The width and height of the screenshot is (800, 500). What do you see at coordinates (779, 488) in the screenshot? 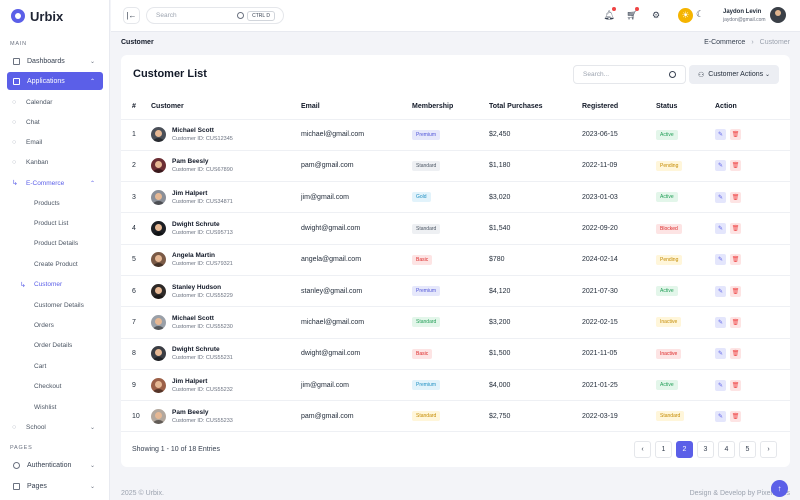
I see `scroll-to-top-button: ↑` at bounding box center [779, 488].